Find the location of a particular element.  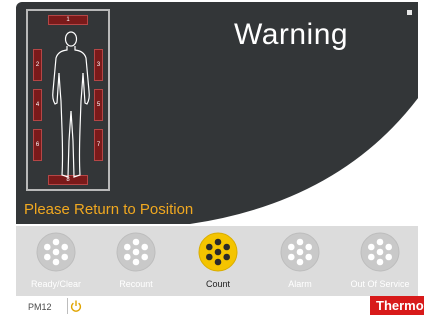

count-label: Count is located at coordinates (218, 284).